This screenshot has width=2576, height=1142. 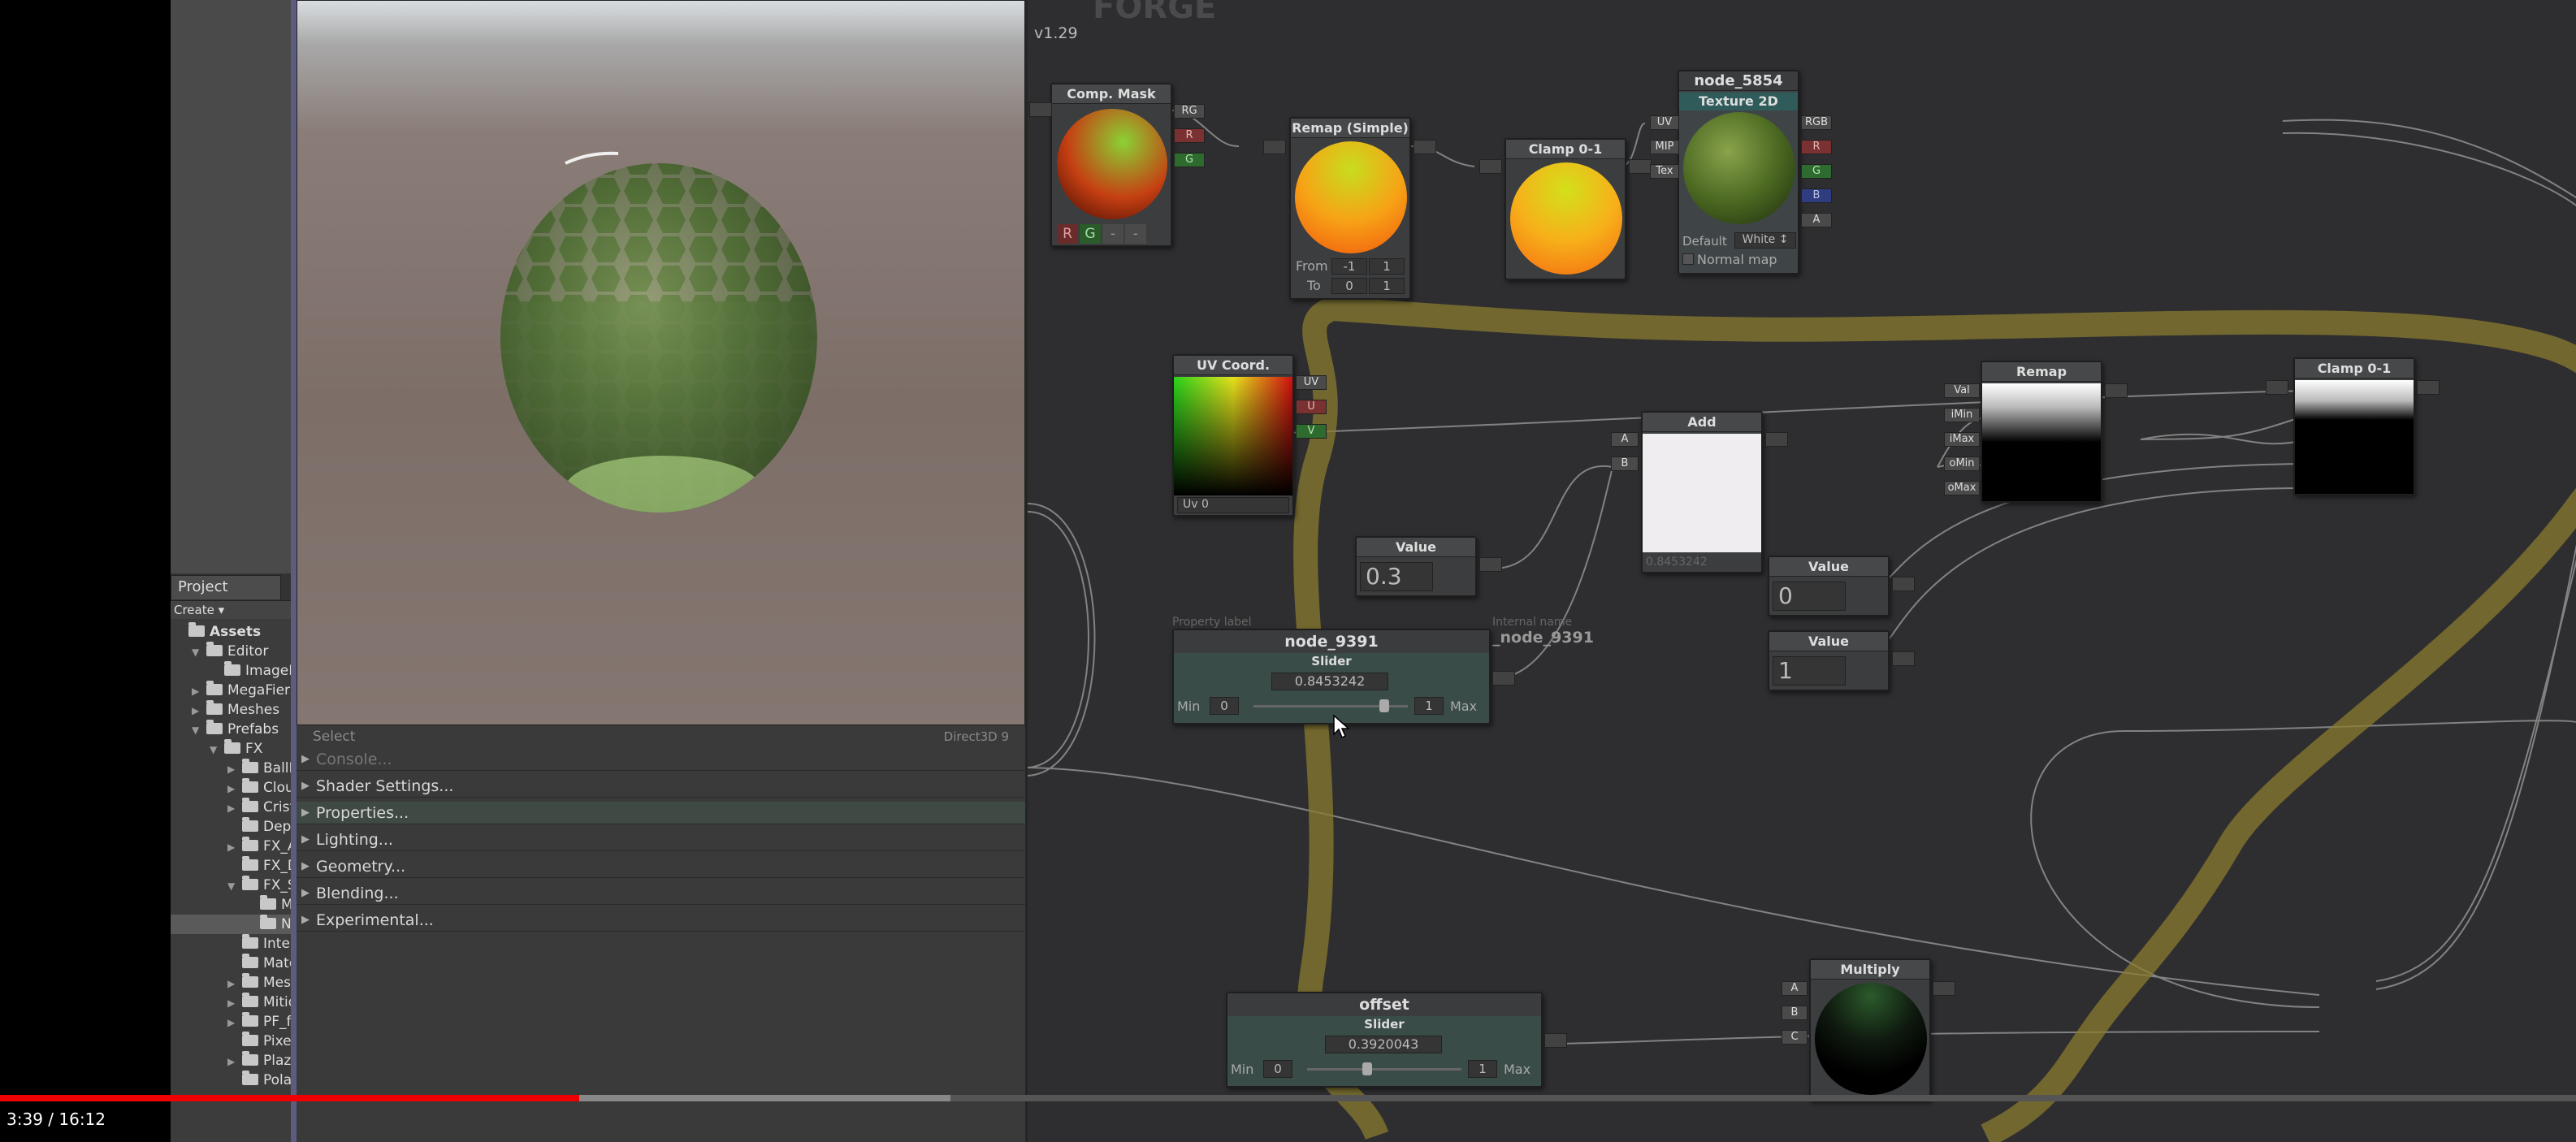 I want to click on tree-item: ▶ Cloud, so click(x=231, y=788).